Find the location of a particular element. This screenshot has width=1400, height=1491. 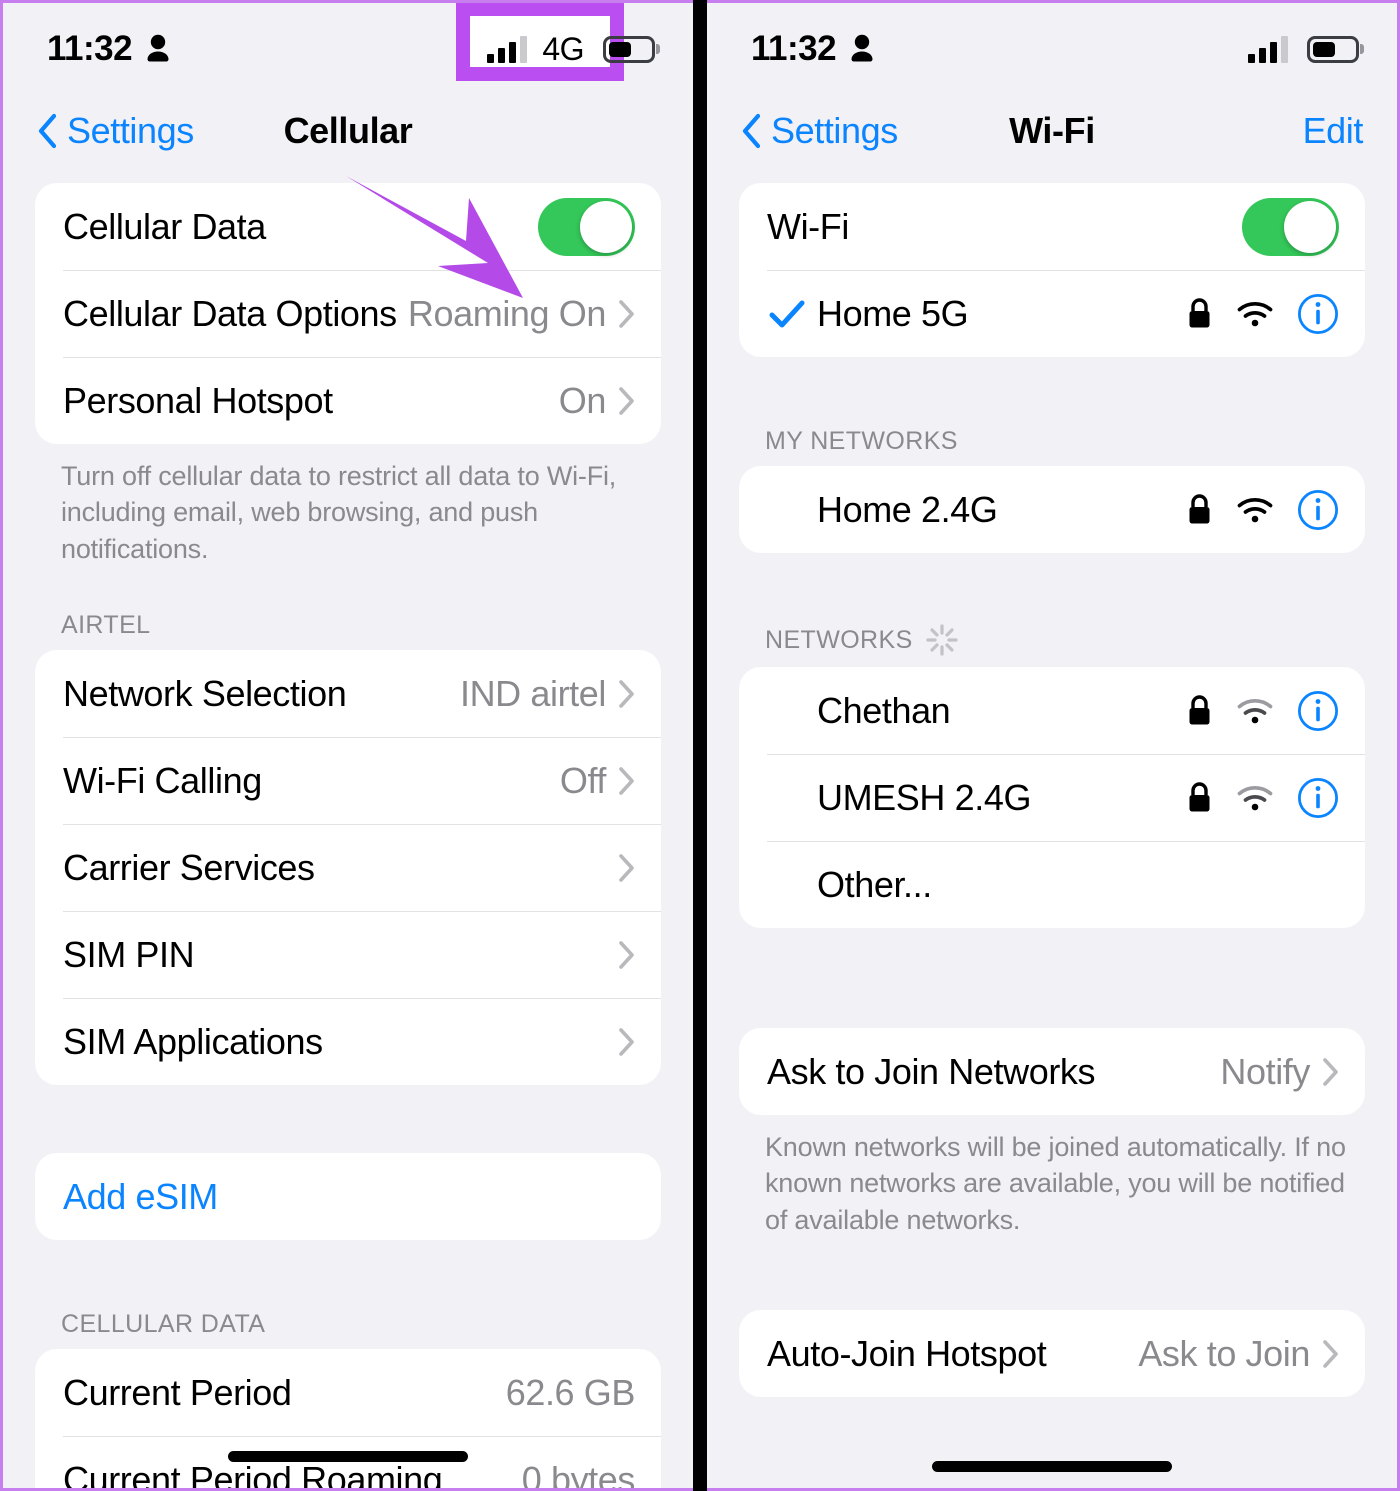

network-name: UMESH 2.4G is located at coordinates (924, 797).